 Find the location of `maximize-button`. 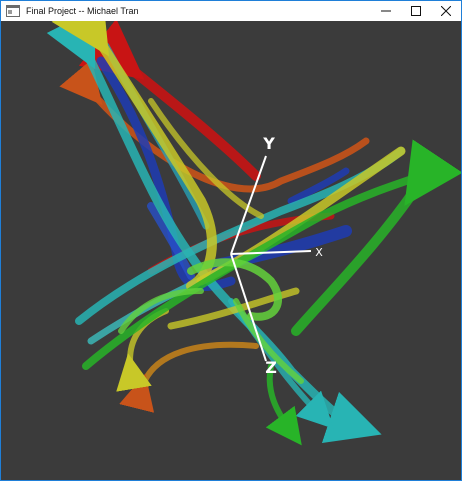

maximize-button is located at coordinates (416, 11).